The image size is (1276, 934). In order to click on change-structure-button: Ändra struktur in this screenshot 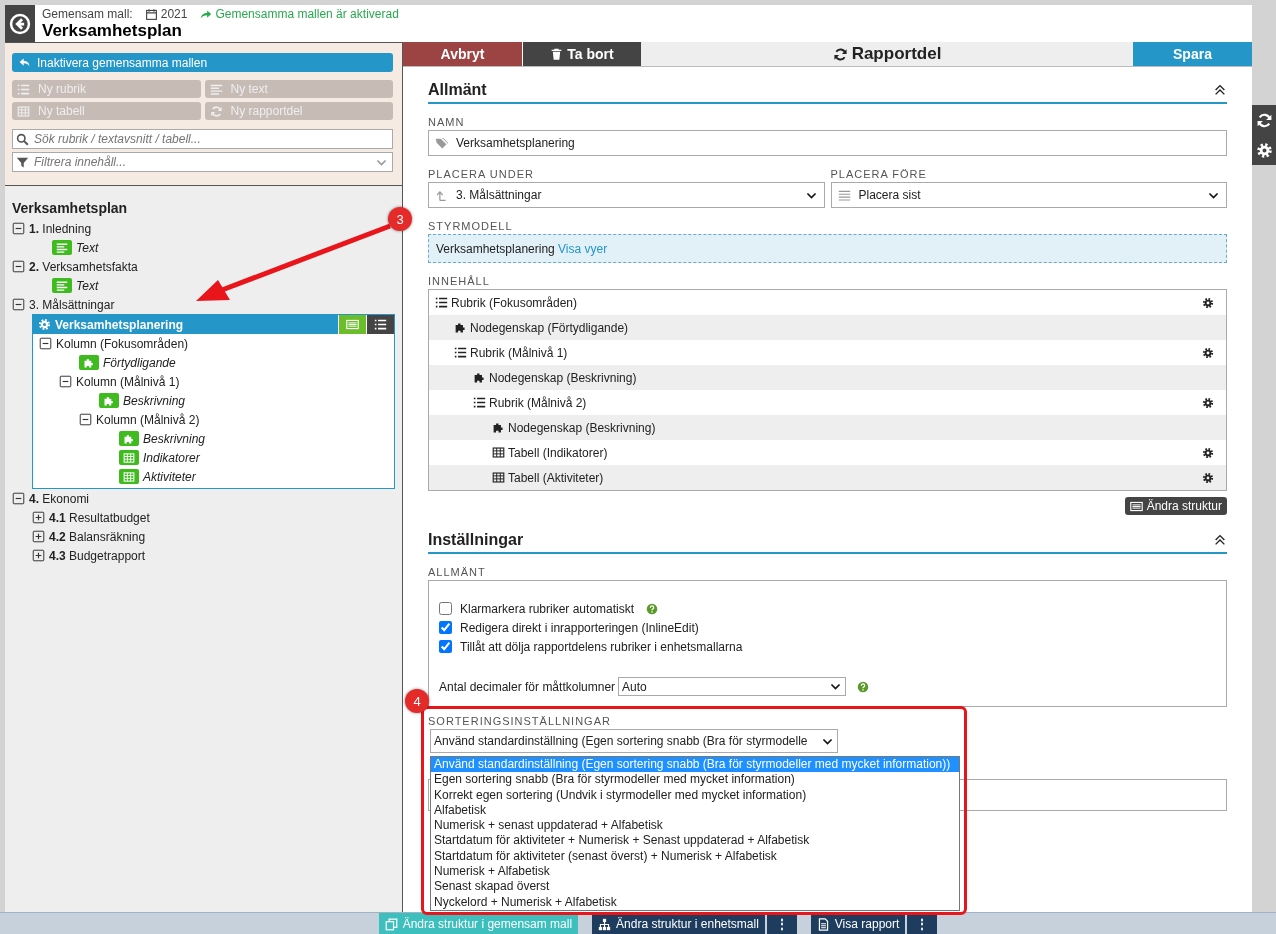, I will do `click(1175, 506)`.